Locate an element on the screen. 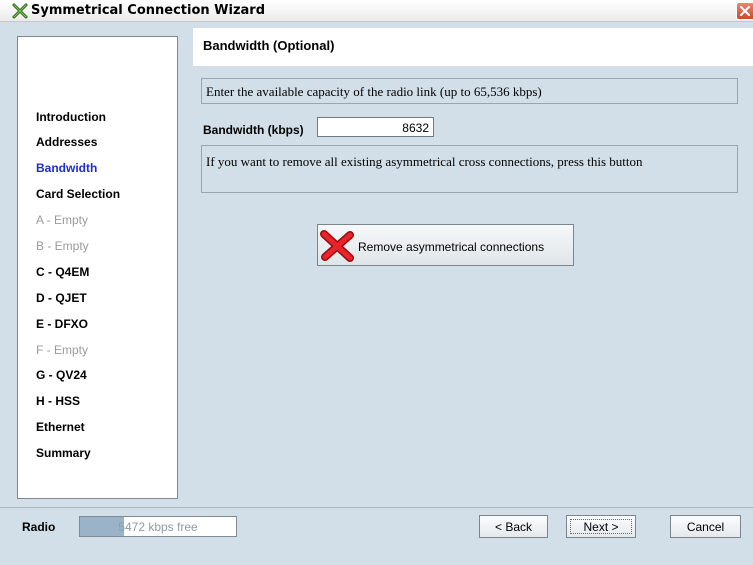 The image size is (753, 565). remove-asymmetrical-button: Remove asymmetrical connections is located at coordinates (445, 245).